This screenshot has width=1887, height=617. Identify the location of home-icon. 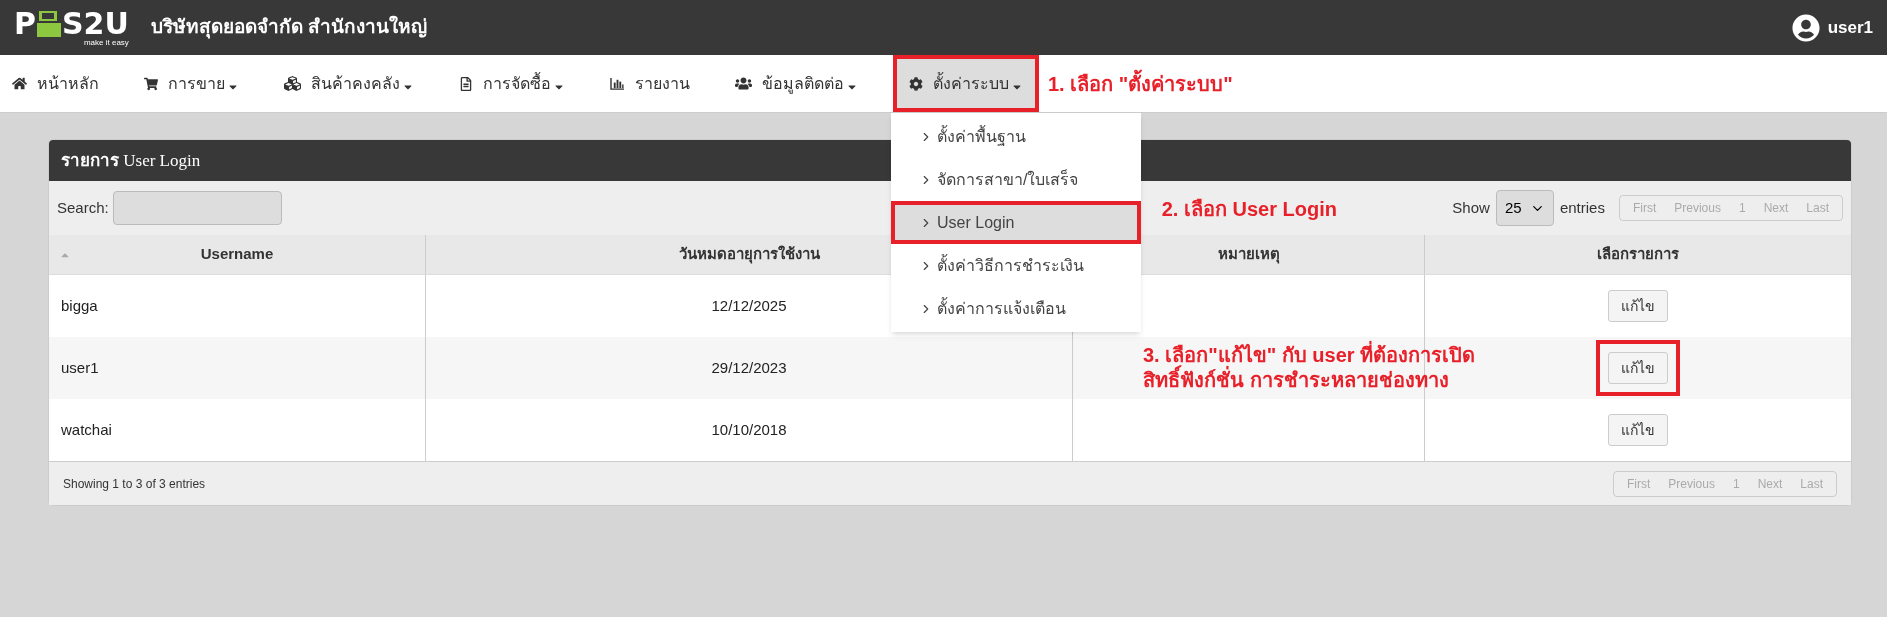
(19, 83).